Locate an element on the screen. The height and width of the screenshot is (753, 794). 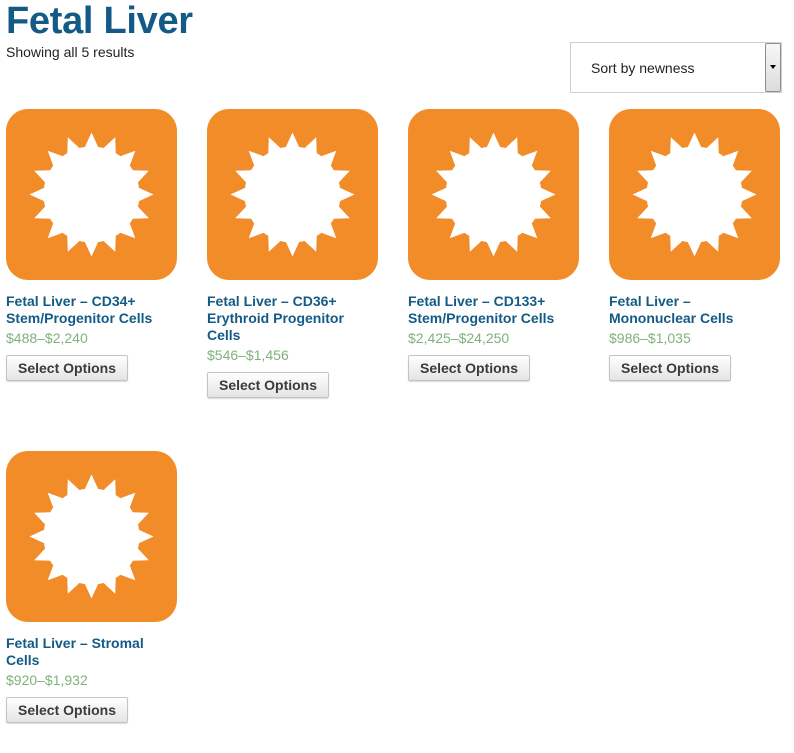
chevron-down-icon is located at coordinates (773, 67).